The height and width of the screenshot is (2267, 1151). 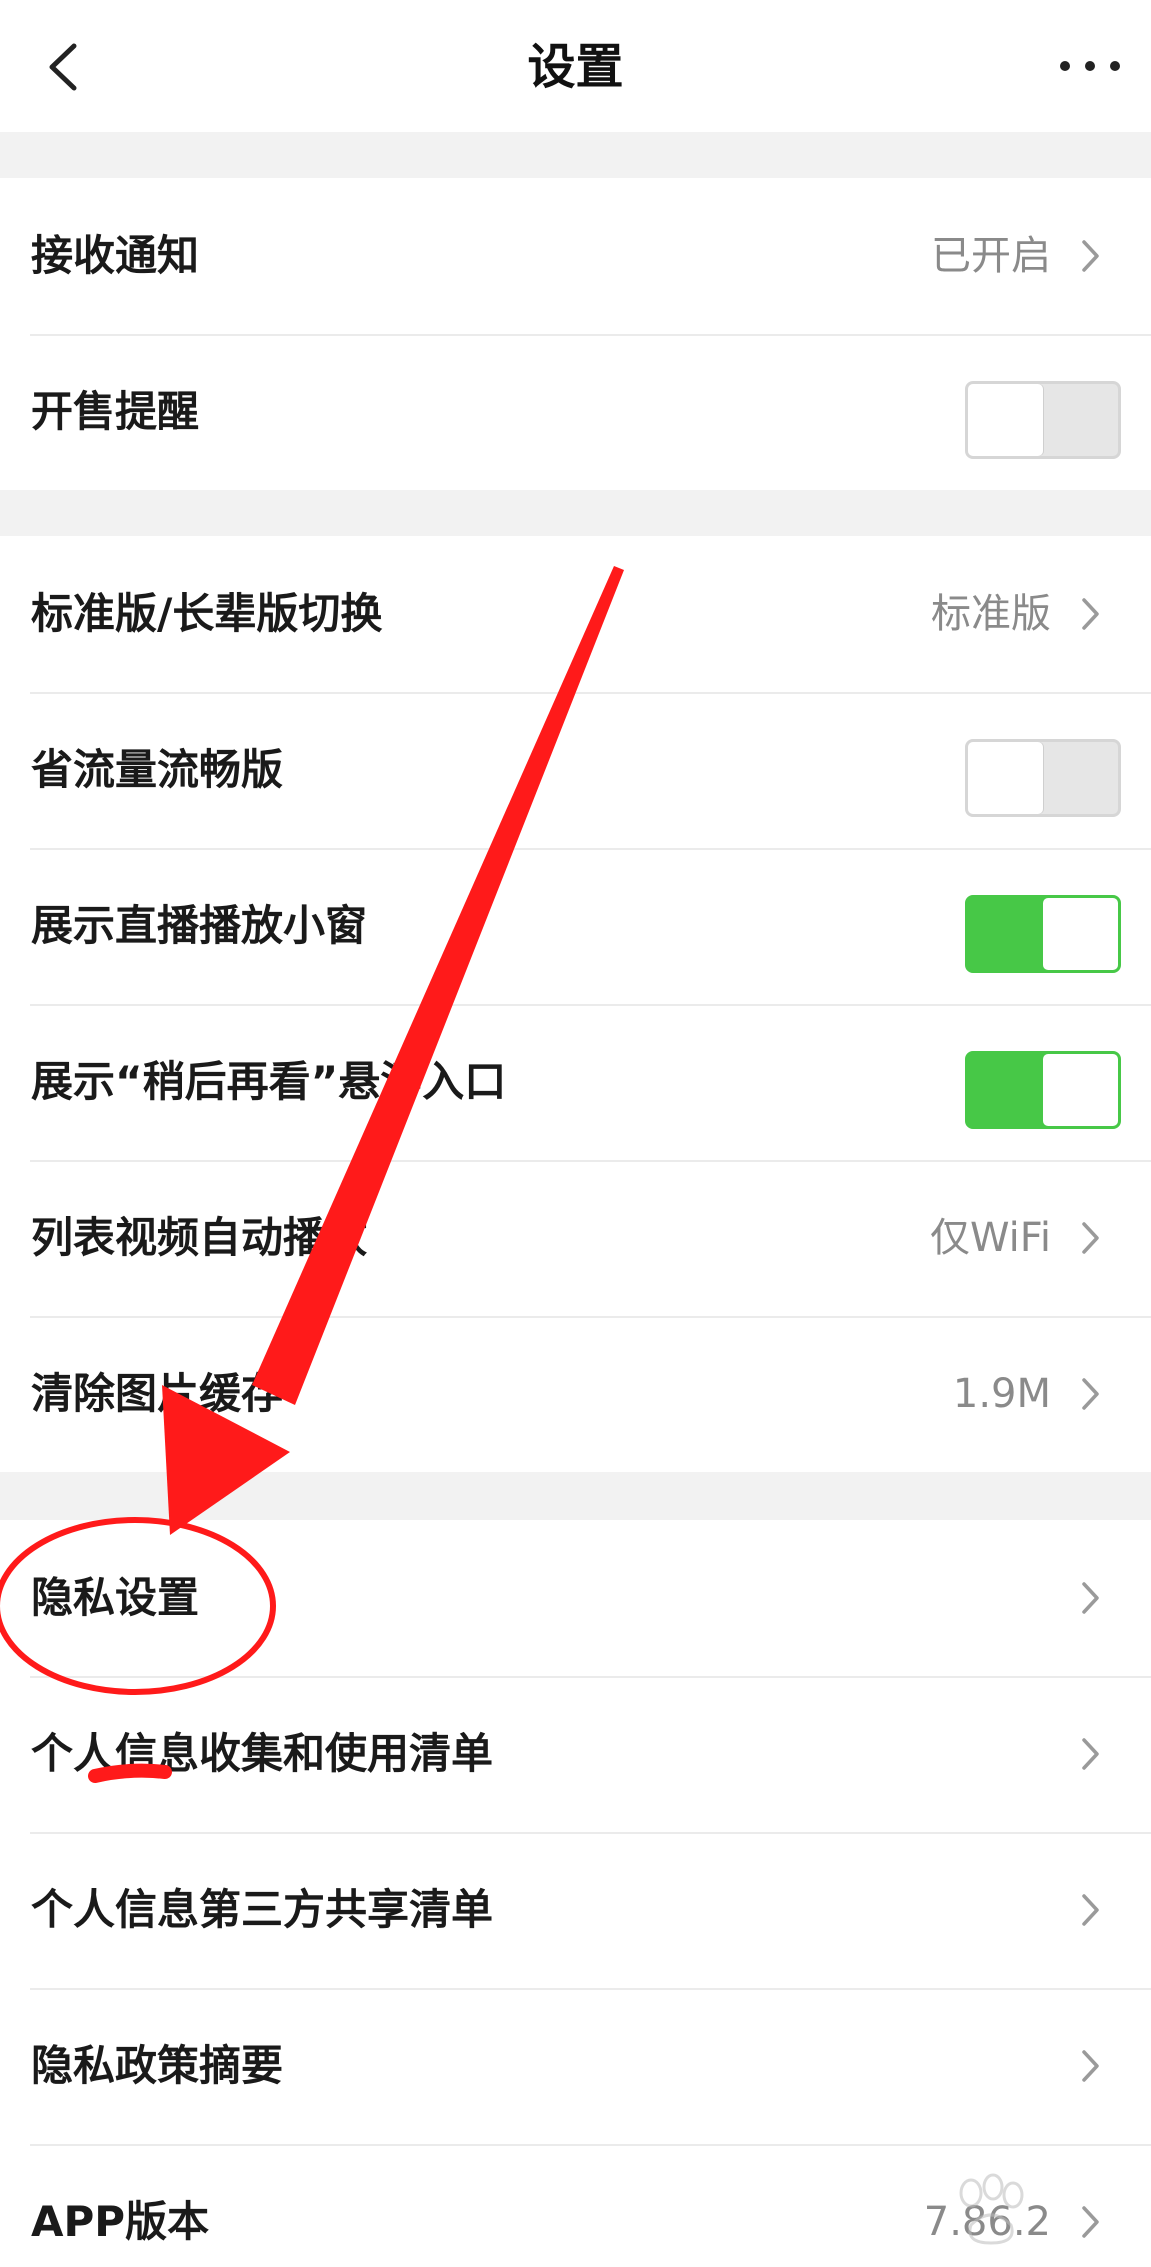 I want to click on page-title: 设置, so click(x=575, y=67).